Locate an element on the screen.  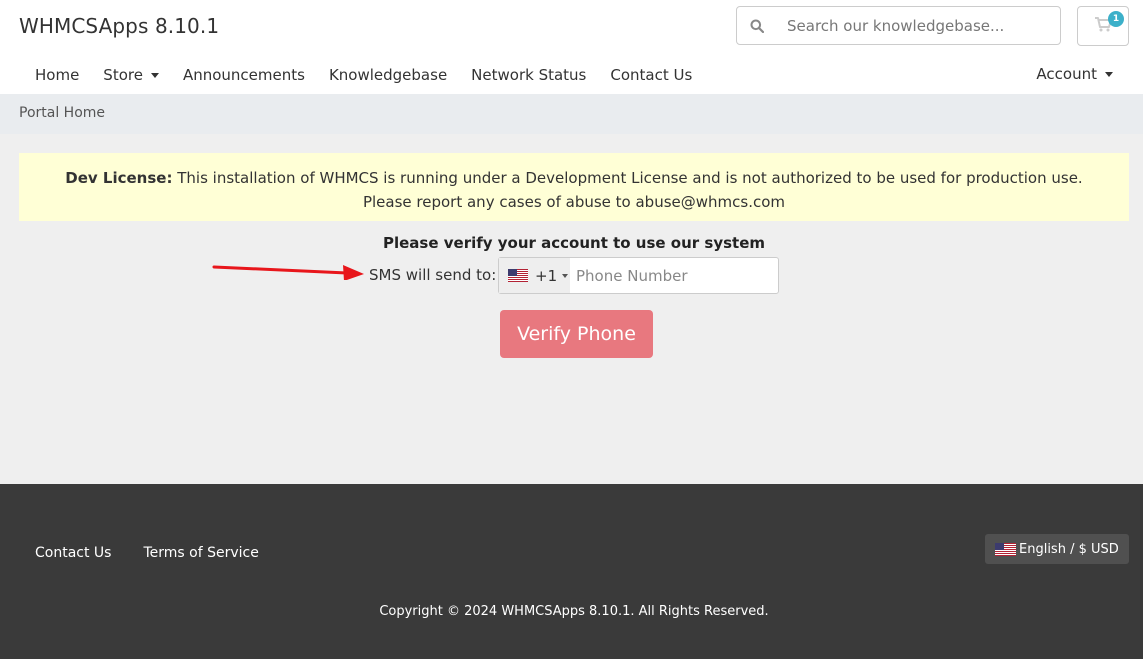
nav-label: Announcements is located at coordinates (243, 75).